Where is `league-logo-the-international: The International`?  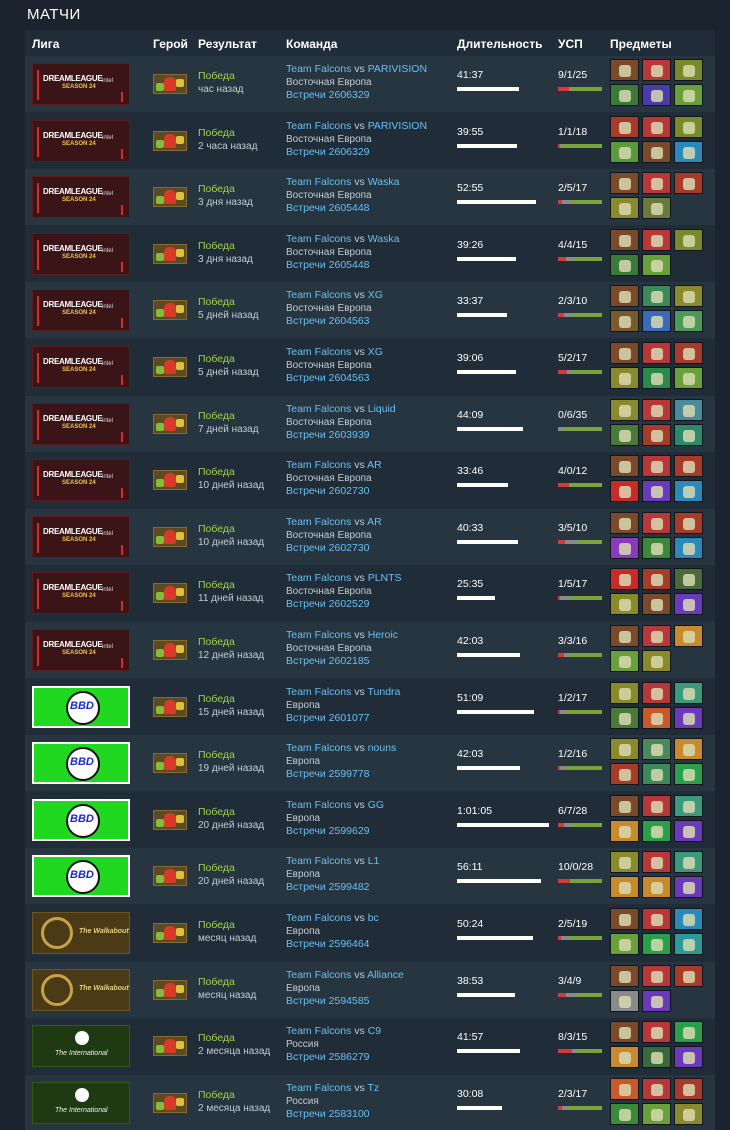
league-logo-the-international: The International is located at coordinates (81, 1102).